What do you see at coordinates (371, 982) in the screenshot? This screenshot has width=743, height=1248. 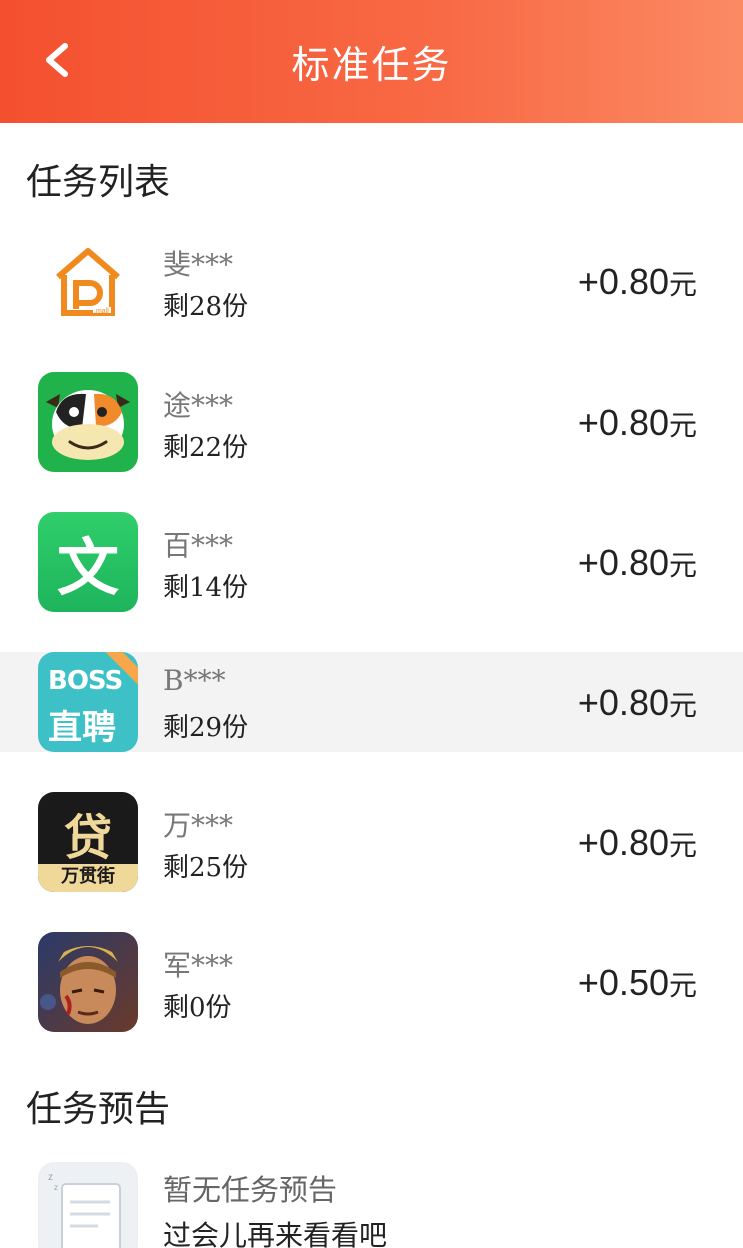 I see `task-row: 军*** 剩0份 +0.50元` at bounding box center [371, 982].